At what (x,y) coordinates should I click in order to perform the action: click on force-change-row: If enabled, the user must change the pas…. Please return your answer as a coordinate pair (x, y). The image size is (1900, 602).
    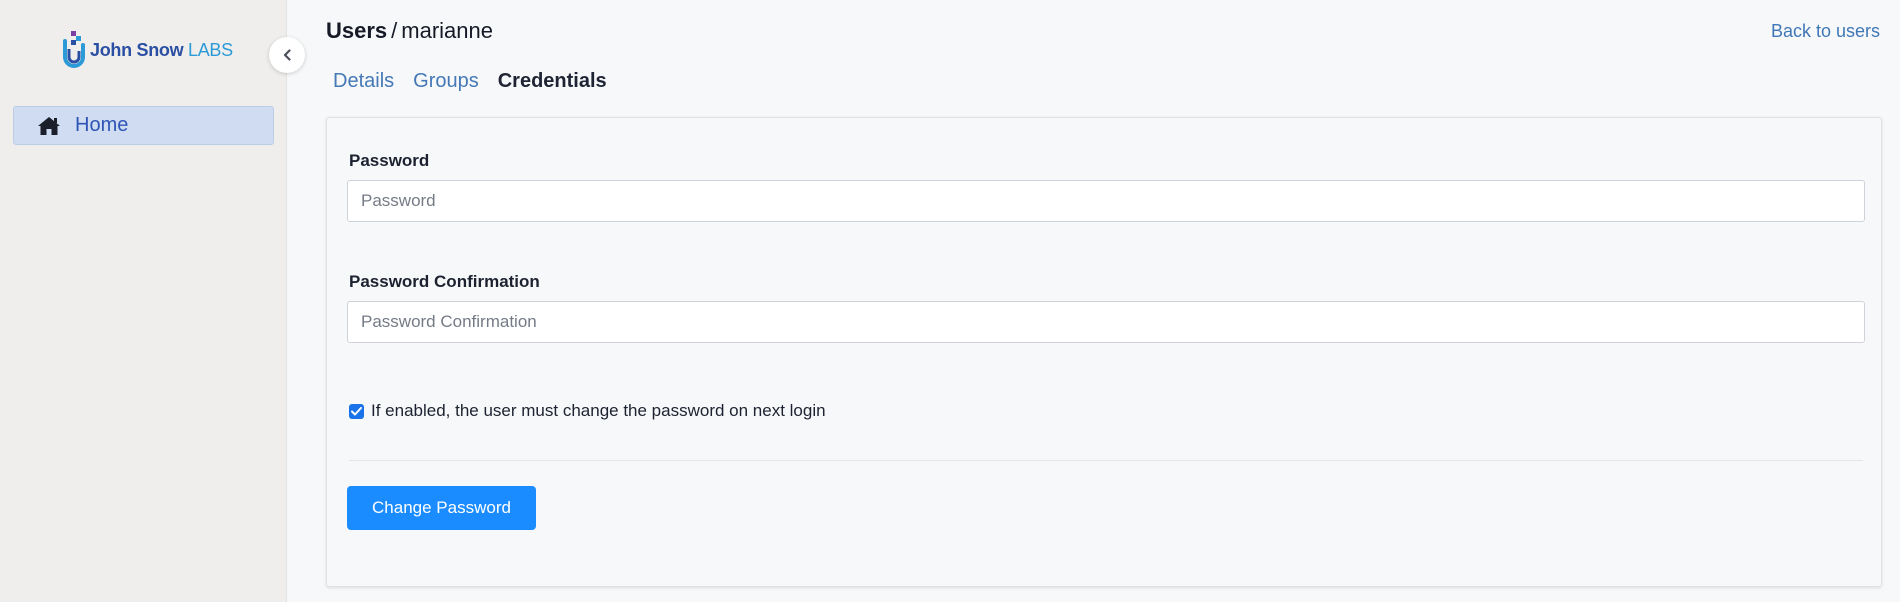
    Looking at the image, I should click on (587, 411).